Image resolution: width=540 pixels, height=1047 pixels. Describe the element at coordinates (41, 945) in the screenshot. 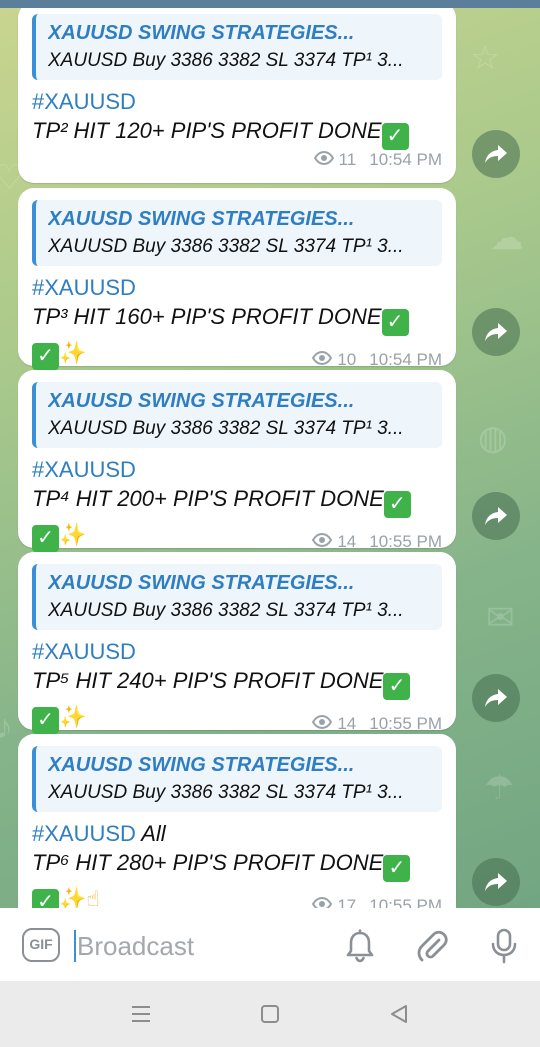

I see `gif-button: GIF` at that location.